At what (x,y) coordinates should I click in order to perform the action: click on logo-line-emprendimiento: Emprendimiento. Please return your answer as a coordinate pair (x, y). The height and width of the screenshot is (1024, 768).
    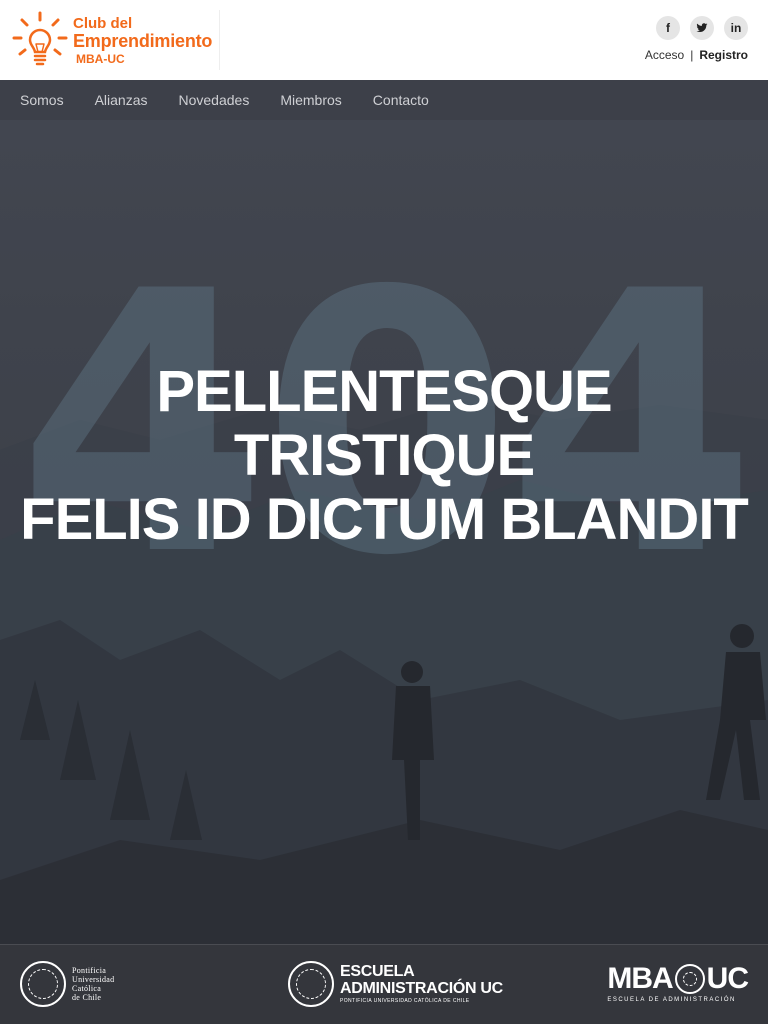
    Looking at the image, I should click on (143, 40).